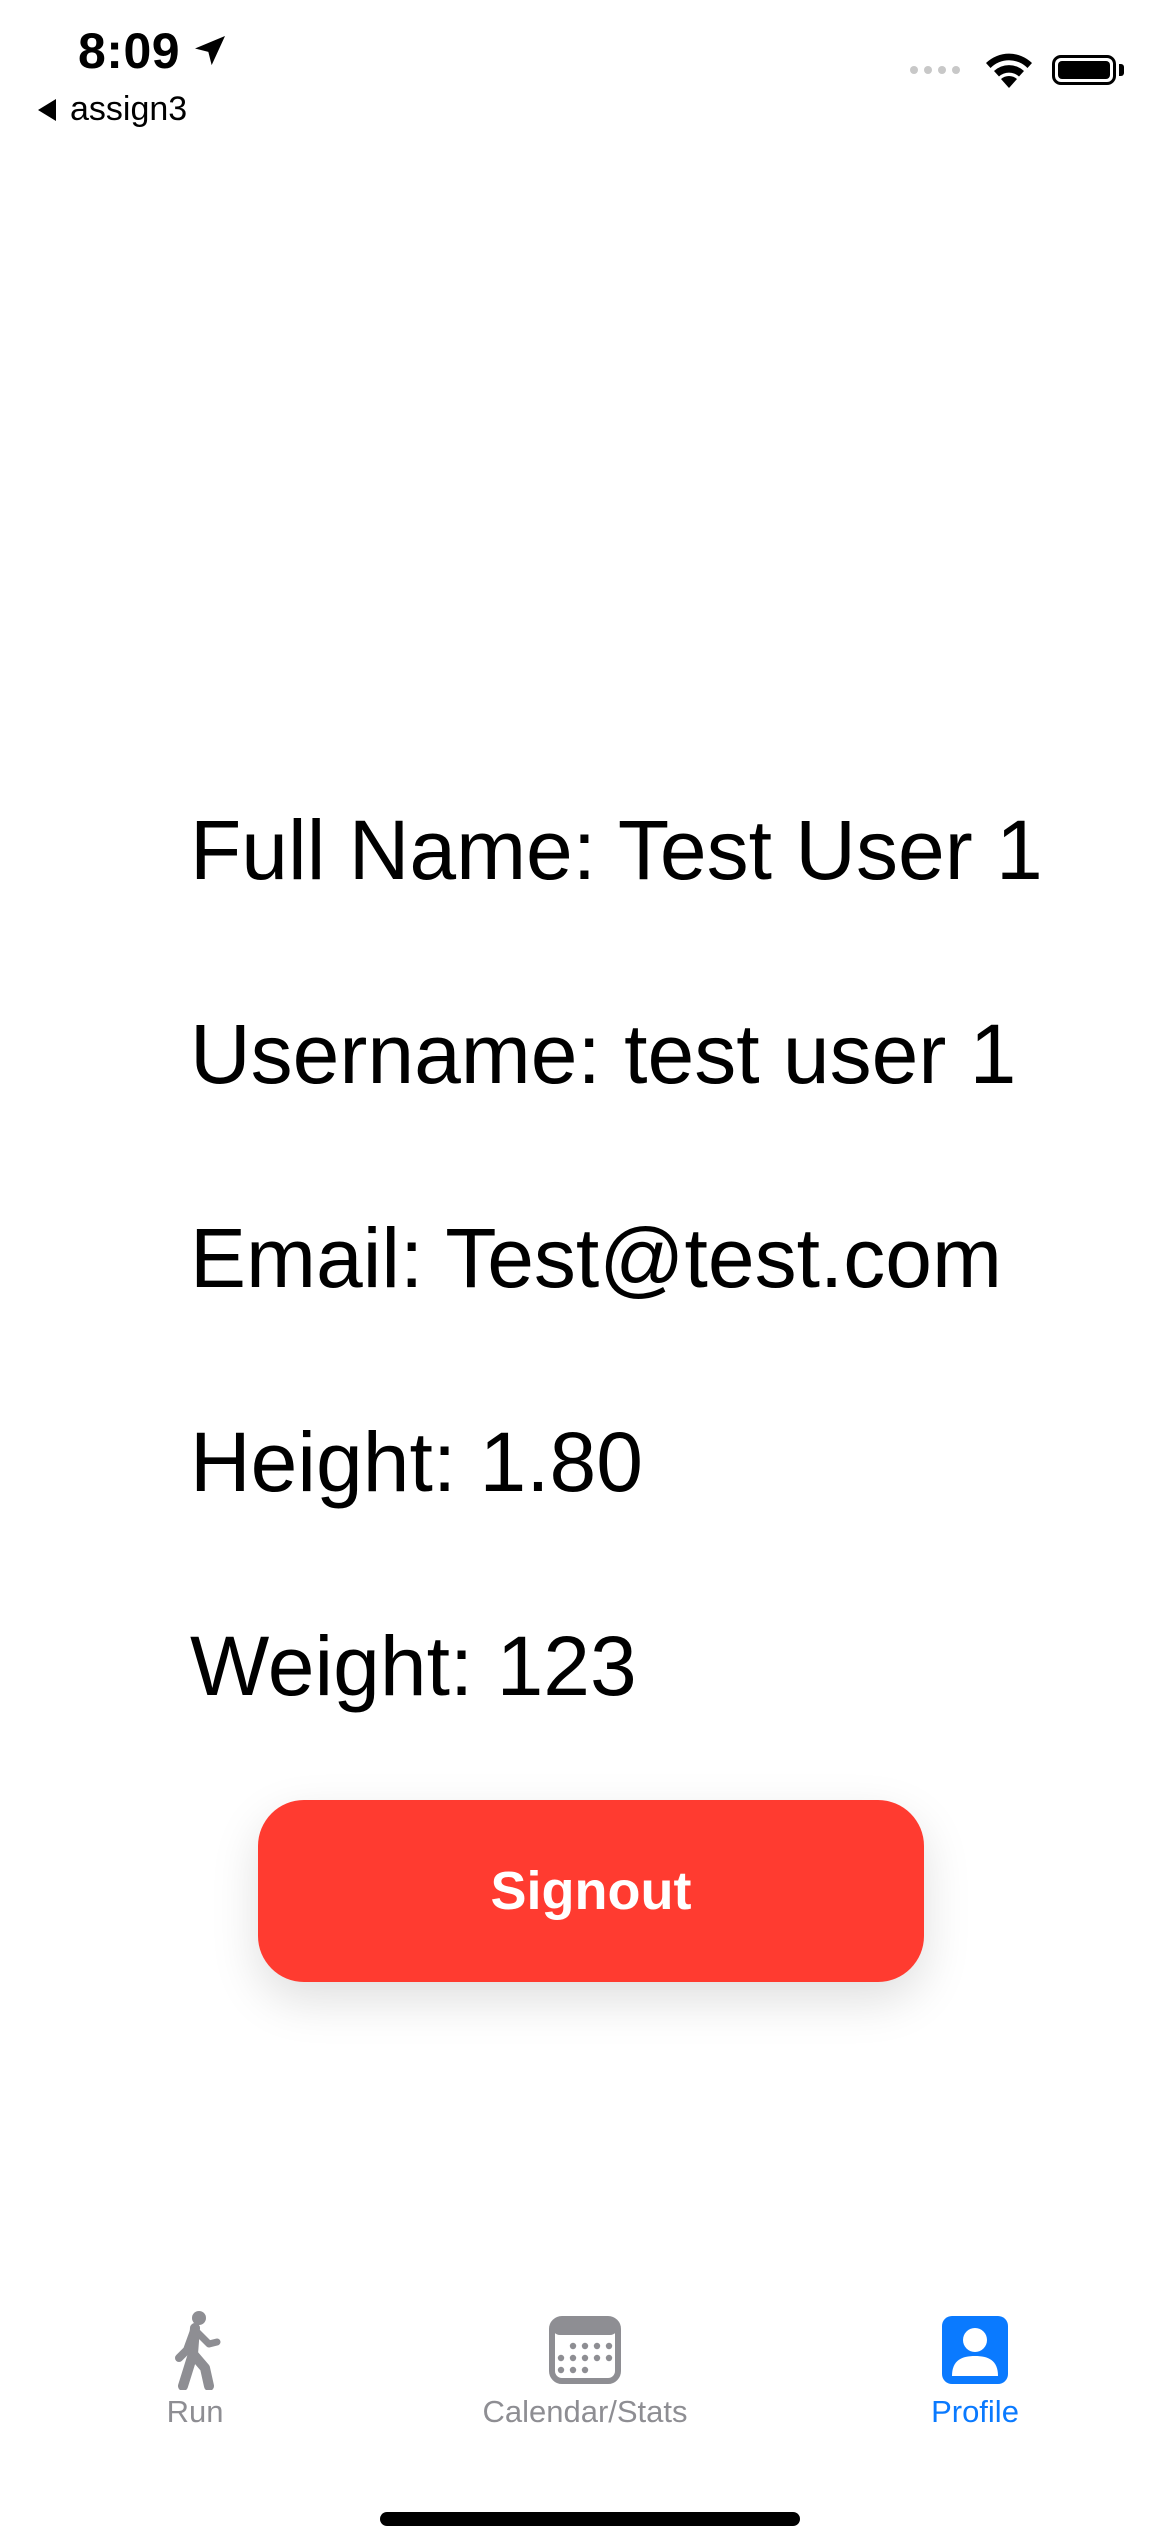  I want to click on status-time: 8:09, so click(154, 51).